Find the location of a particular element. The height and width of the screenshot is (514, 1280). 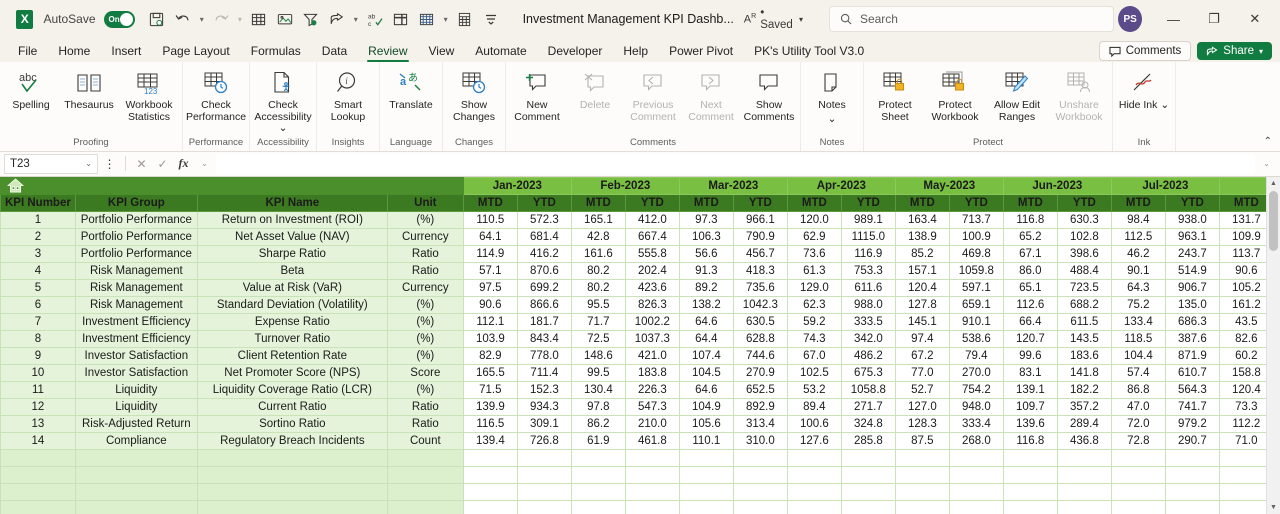

cell-value: 85.2 is located at coordinates (922, 253).